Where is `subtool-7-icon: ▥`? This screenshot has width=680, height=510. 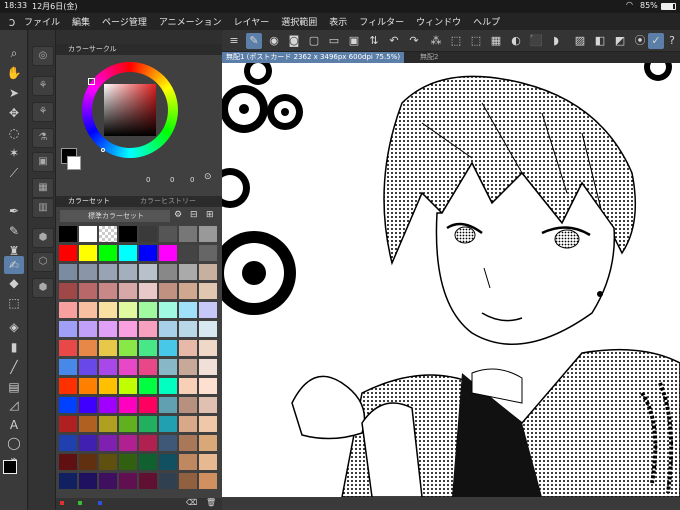 subtool-7-icon: ▥ is located at coordinates (43, 208).